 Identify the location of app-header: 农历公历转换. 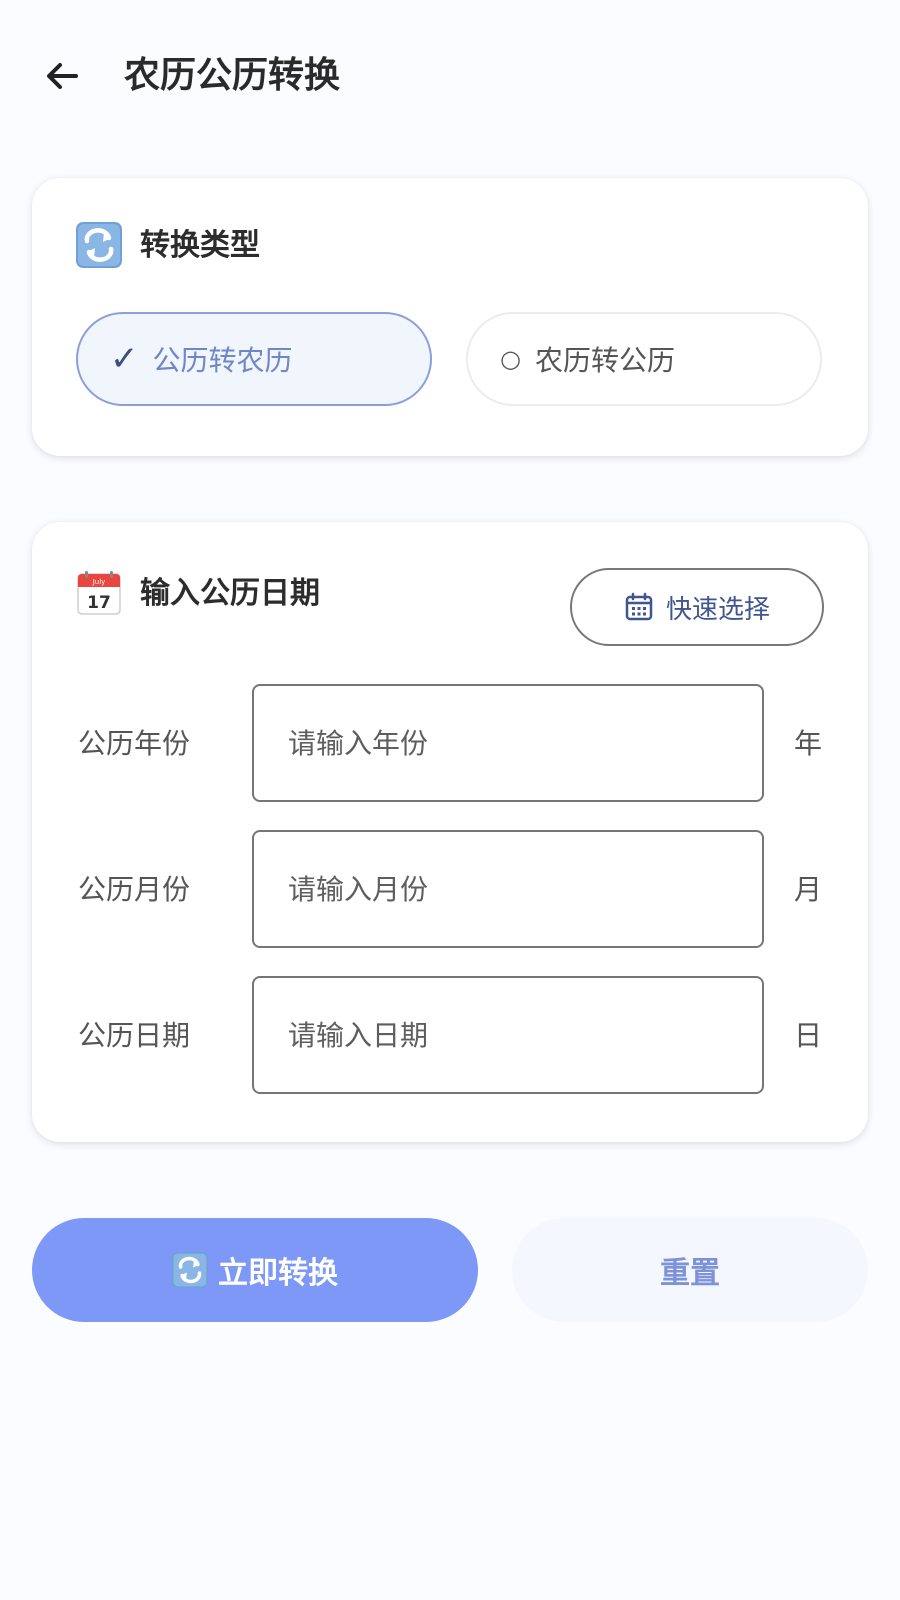
(450, 75).